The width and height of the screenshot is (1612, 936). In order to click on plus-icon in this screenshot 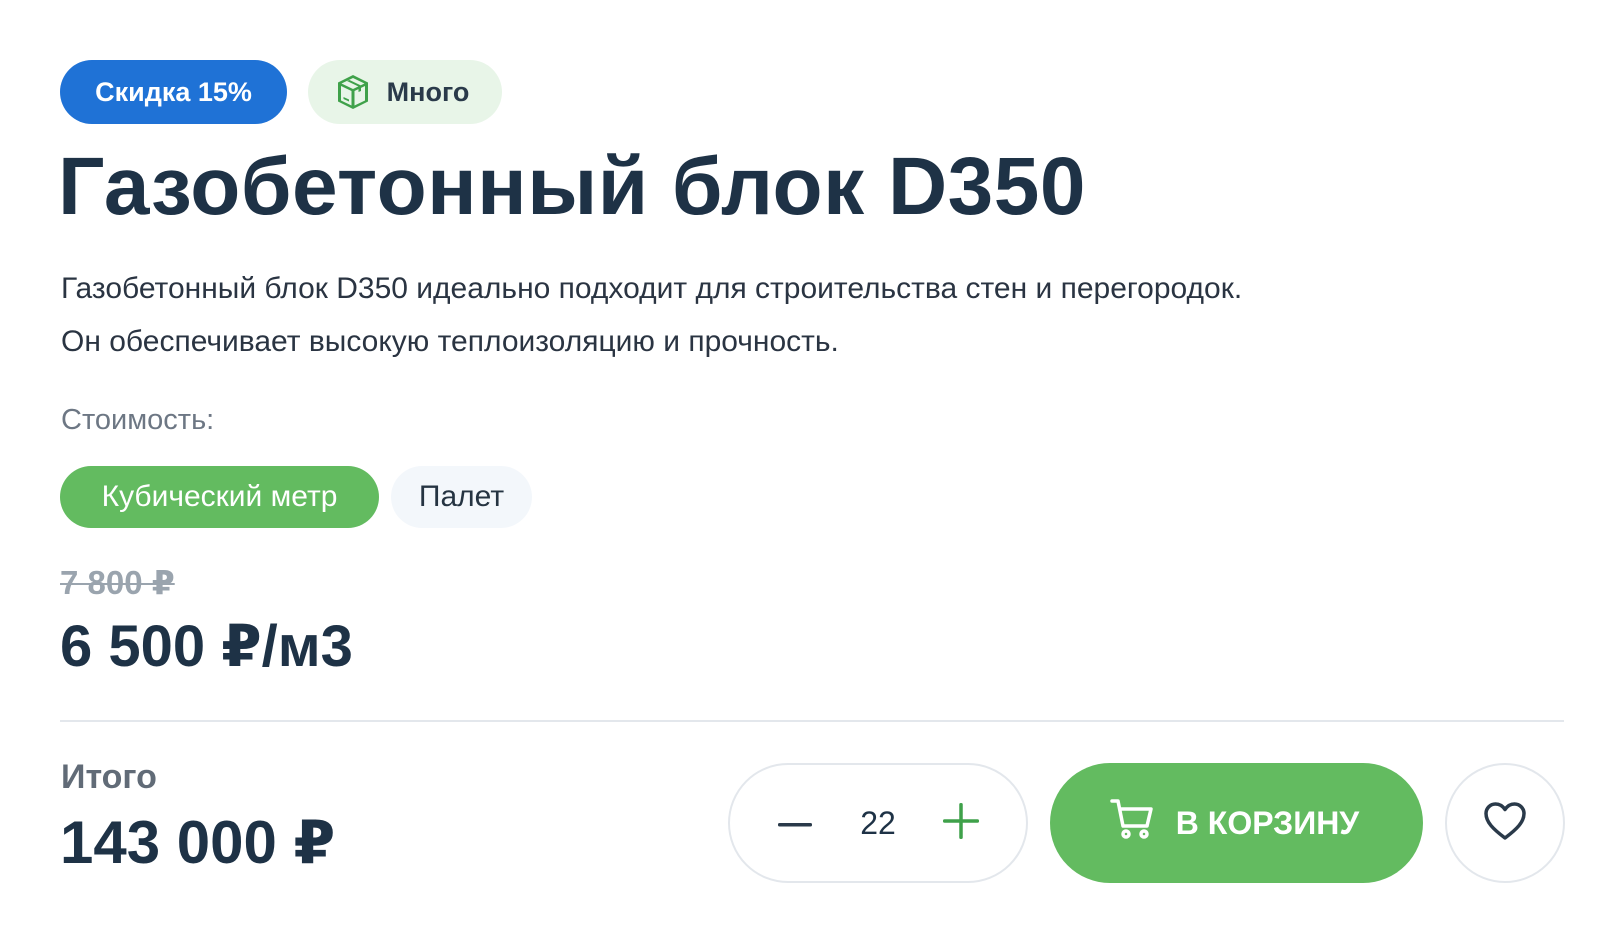, I will do `click(961, 823)`.